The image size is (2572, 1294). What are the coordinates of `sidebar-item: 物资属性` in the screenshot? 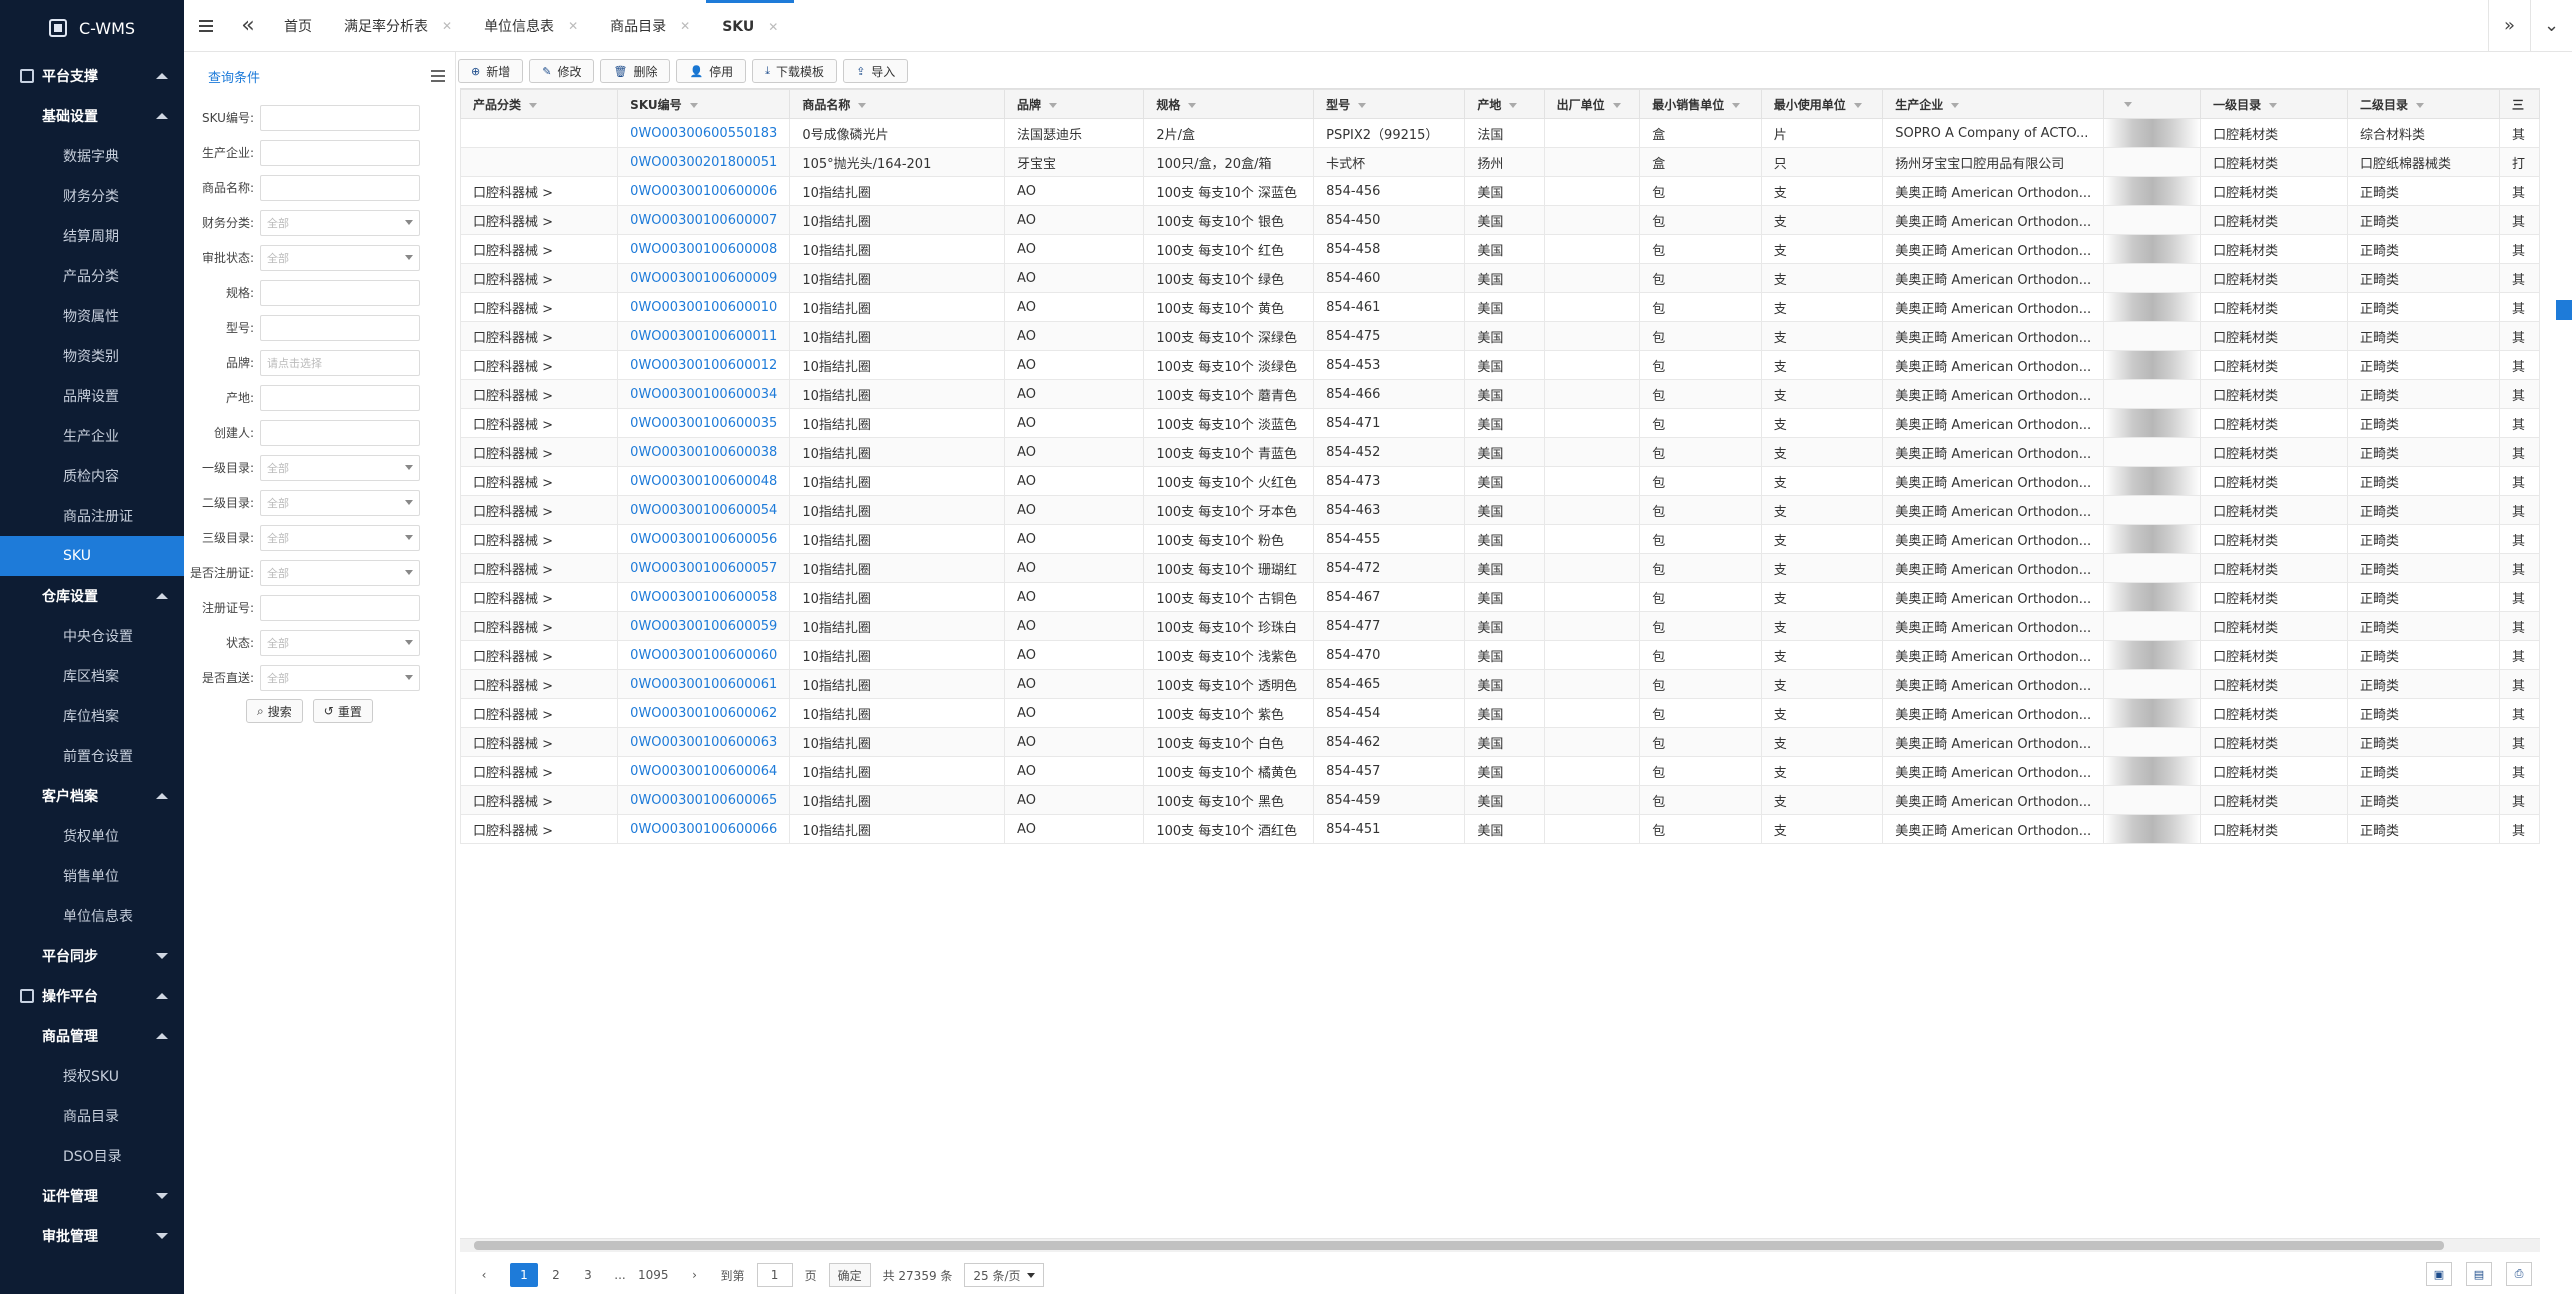 It's located at (92, 316).